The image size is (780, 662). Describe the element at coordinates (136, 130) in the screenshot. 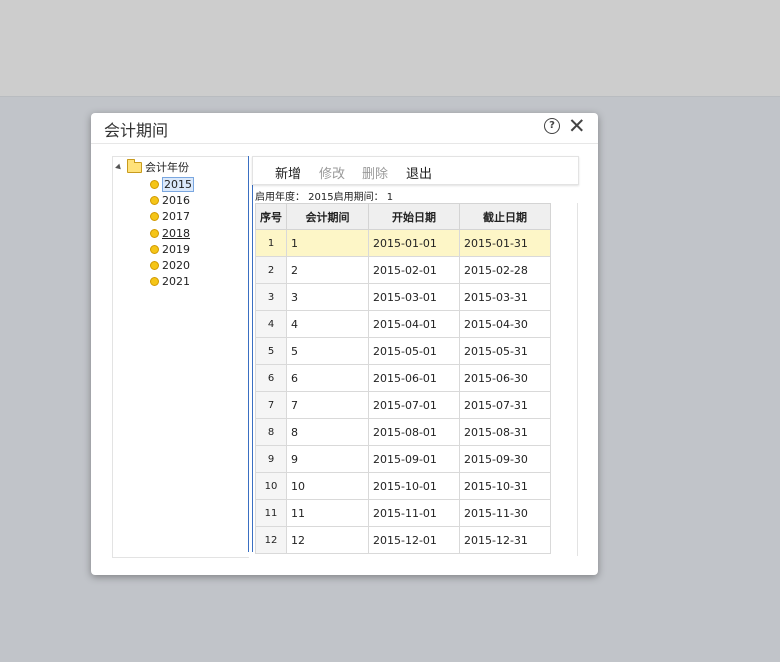

I see `dialog-title: 会计期间` at that location.